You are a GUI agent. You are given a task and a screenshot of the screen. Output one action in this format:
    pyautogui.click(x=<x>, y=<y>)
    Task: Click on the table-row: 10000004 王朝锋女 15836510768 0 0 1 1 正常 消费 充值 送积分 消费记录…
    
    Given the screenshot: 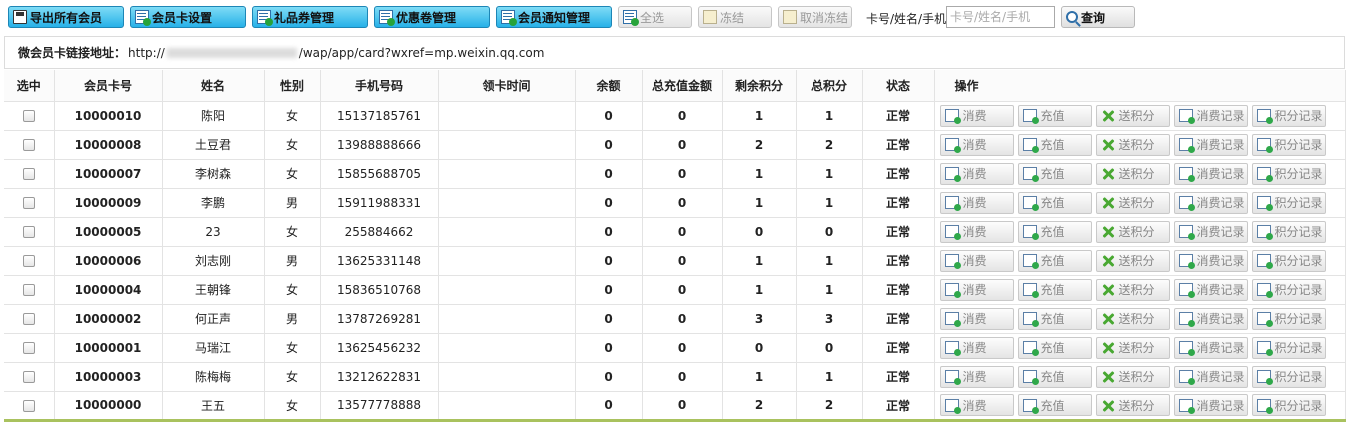 What is the action you would take?
    pyautogui.click(x=675, y=290)
    